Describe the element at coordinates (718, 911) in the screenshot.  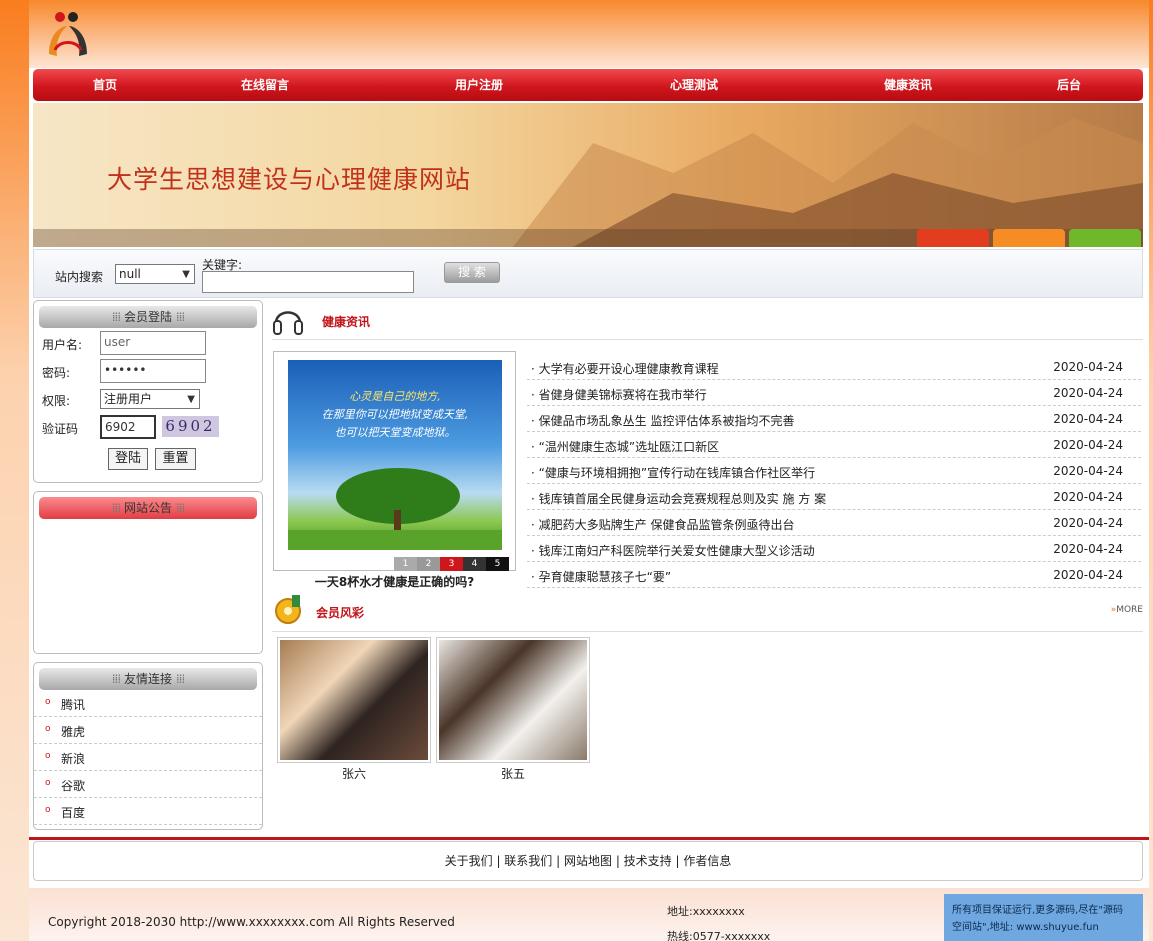
I see `address-value: xxxxxxxx` at that location.